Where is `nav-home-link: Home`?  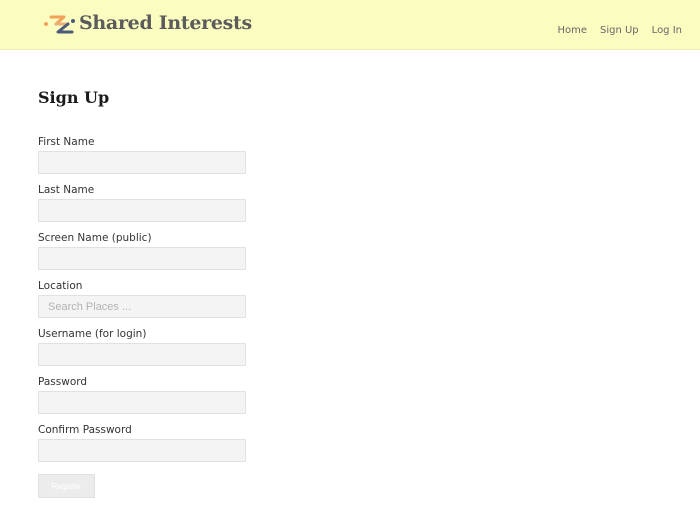
nav-home-link: Home is located at coordinates (572, 30).